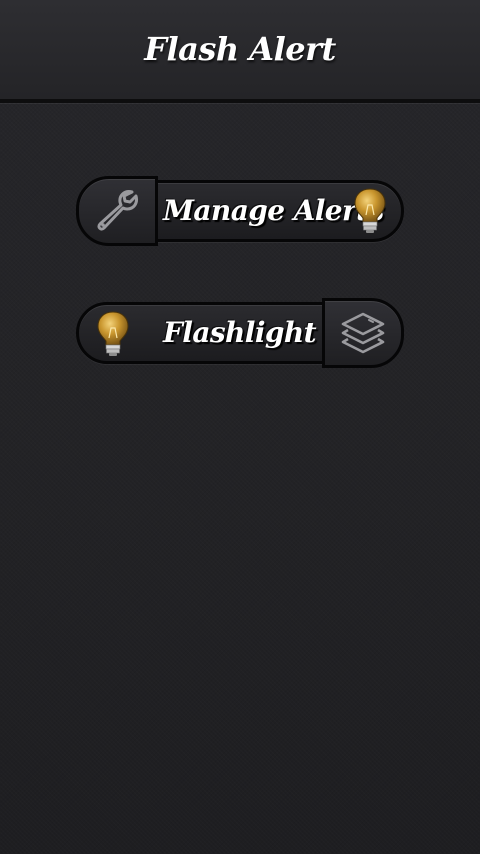  I want to click on layers-cap, so click(363, 333).